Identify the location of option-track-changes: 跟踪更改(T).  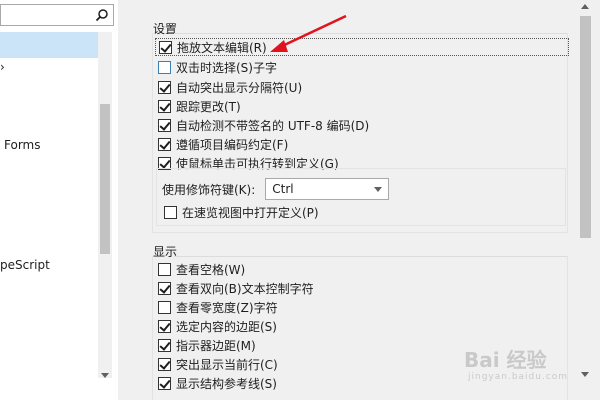
(199, 106).